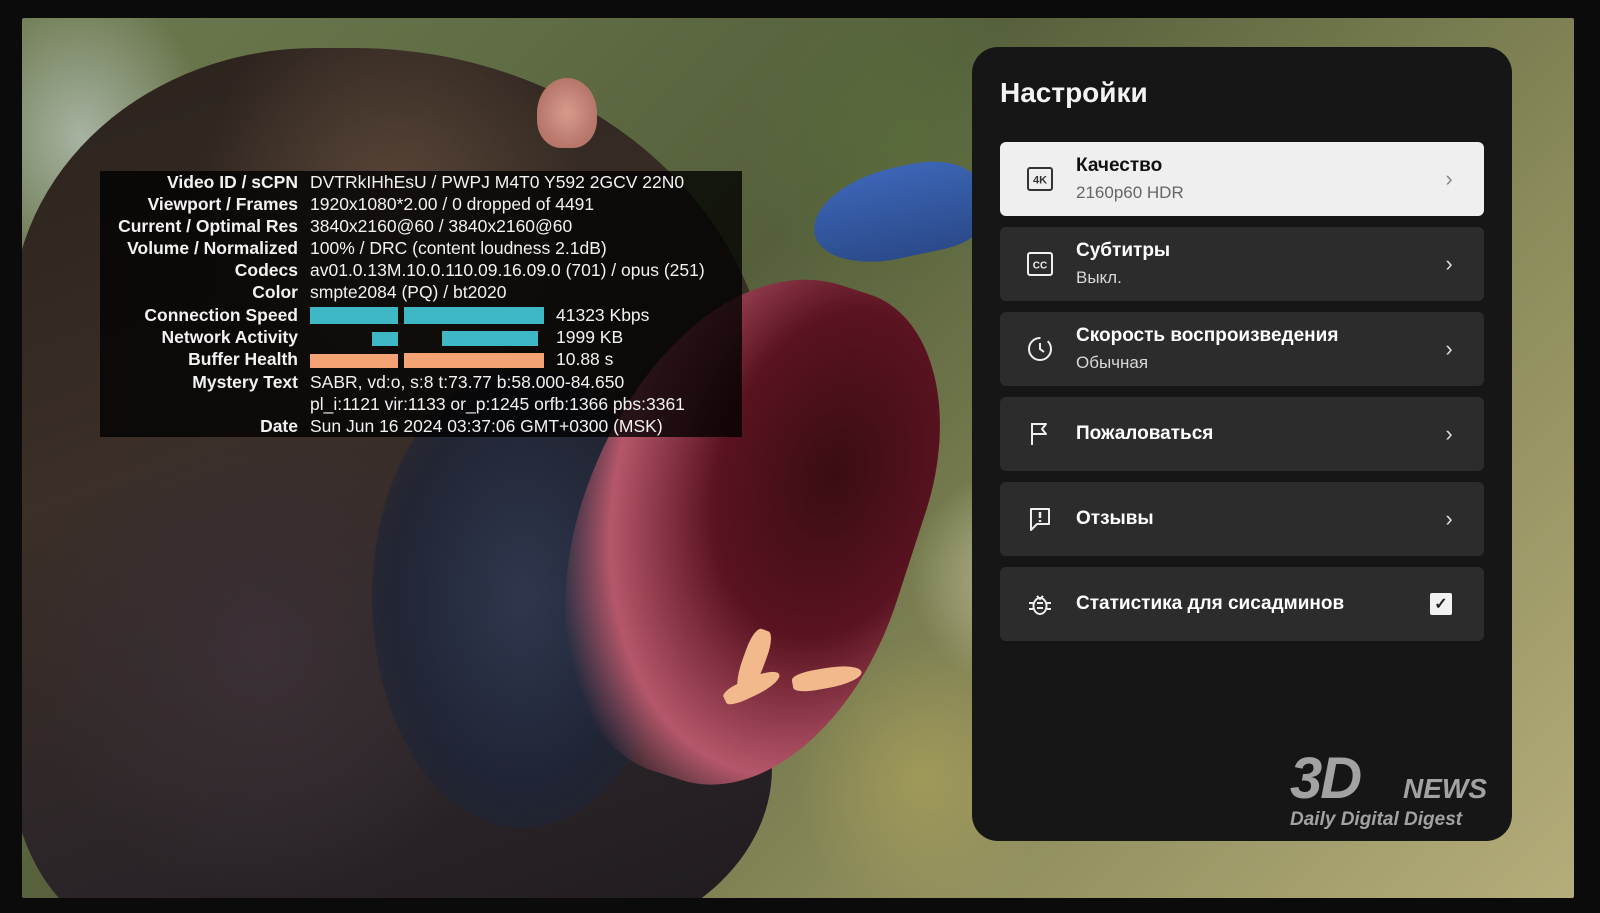 The image size is (1600, 913). What do you see at coordinates (243, 358) in the screenshot?
I see `stats-label: Buffer Health` at bounding box center [243, 358].